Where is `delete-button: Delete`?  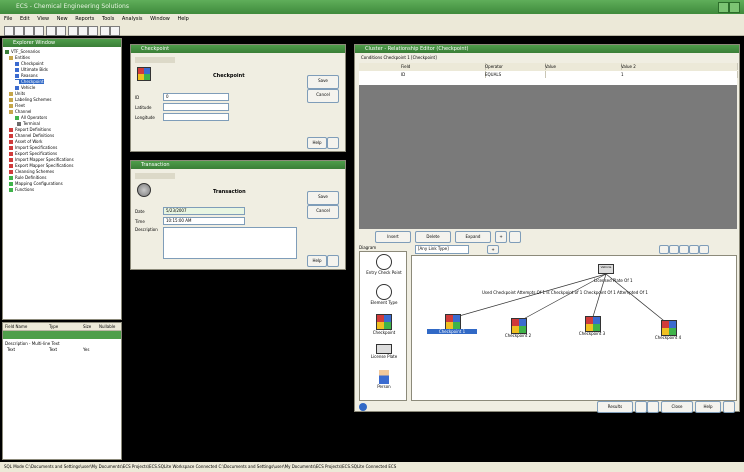
delete-button: Delete is located at coordinates (433, 237).